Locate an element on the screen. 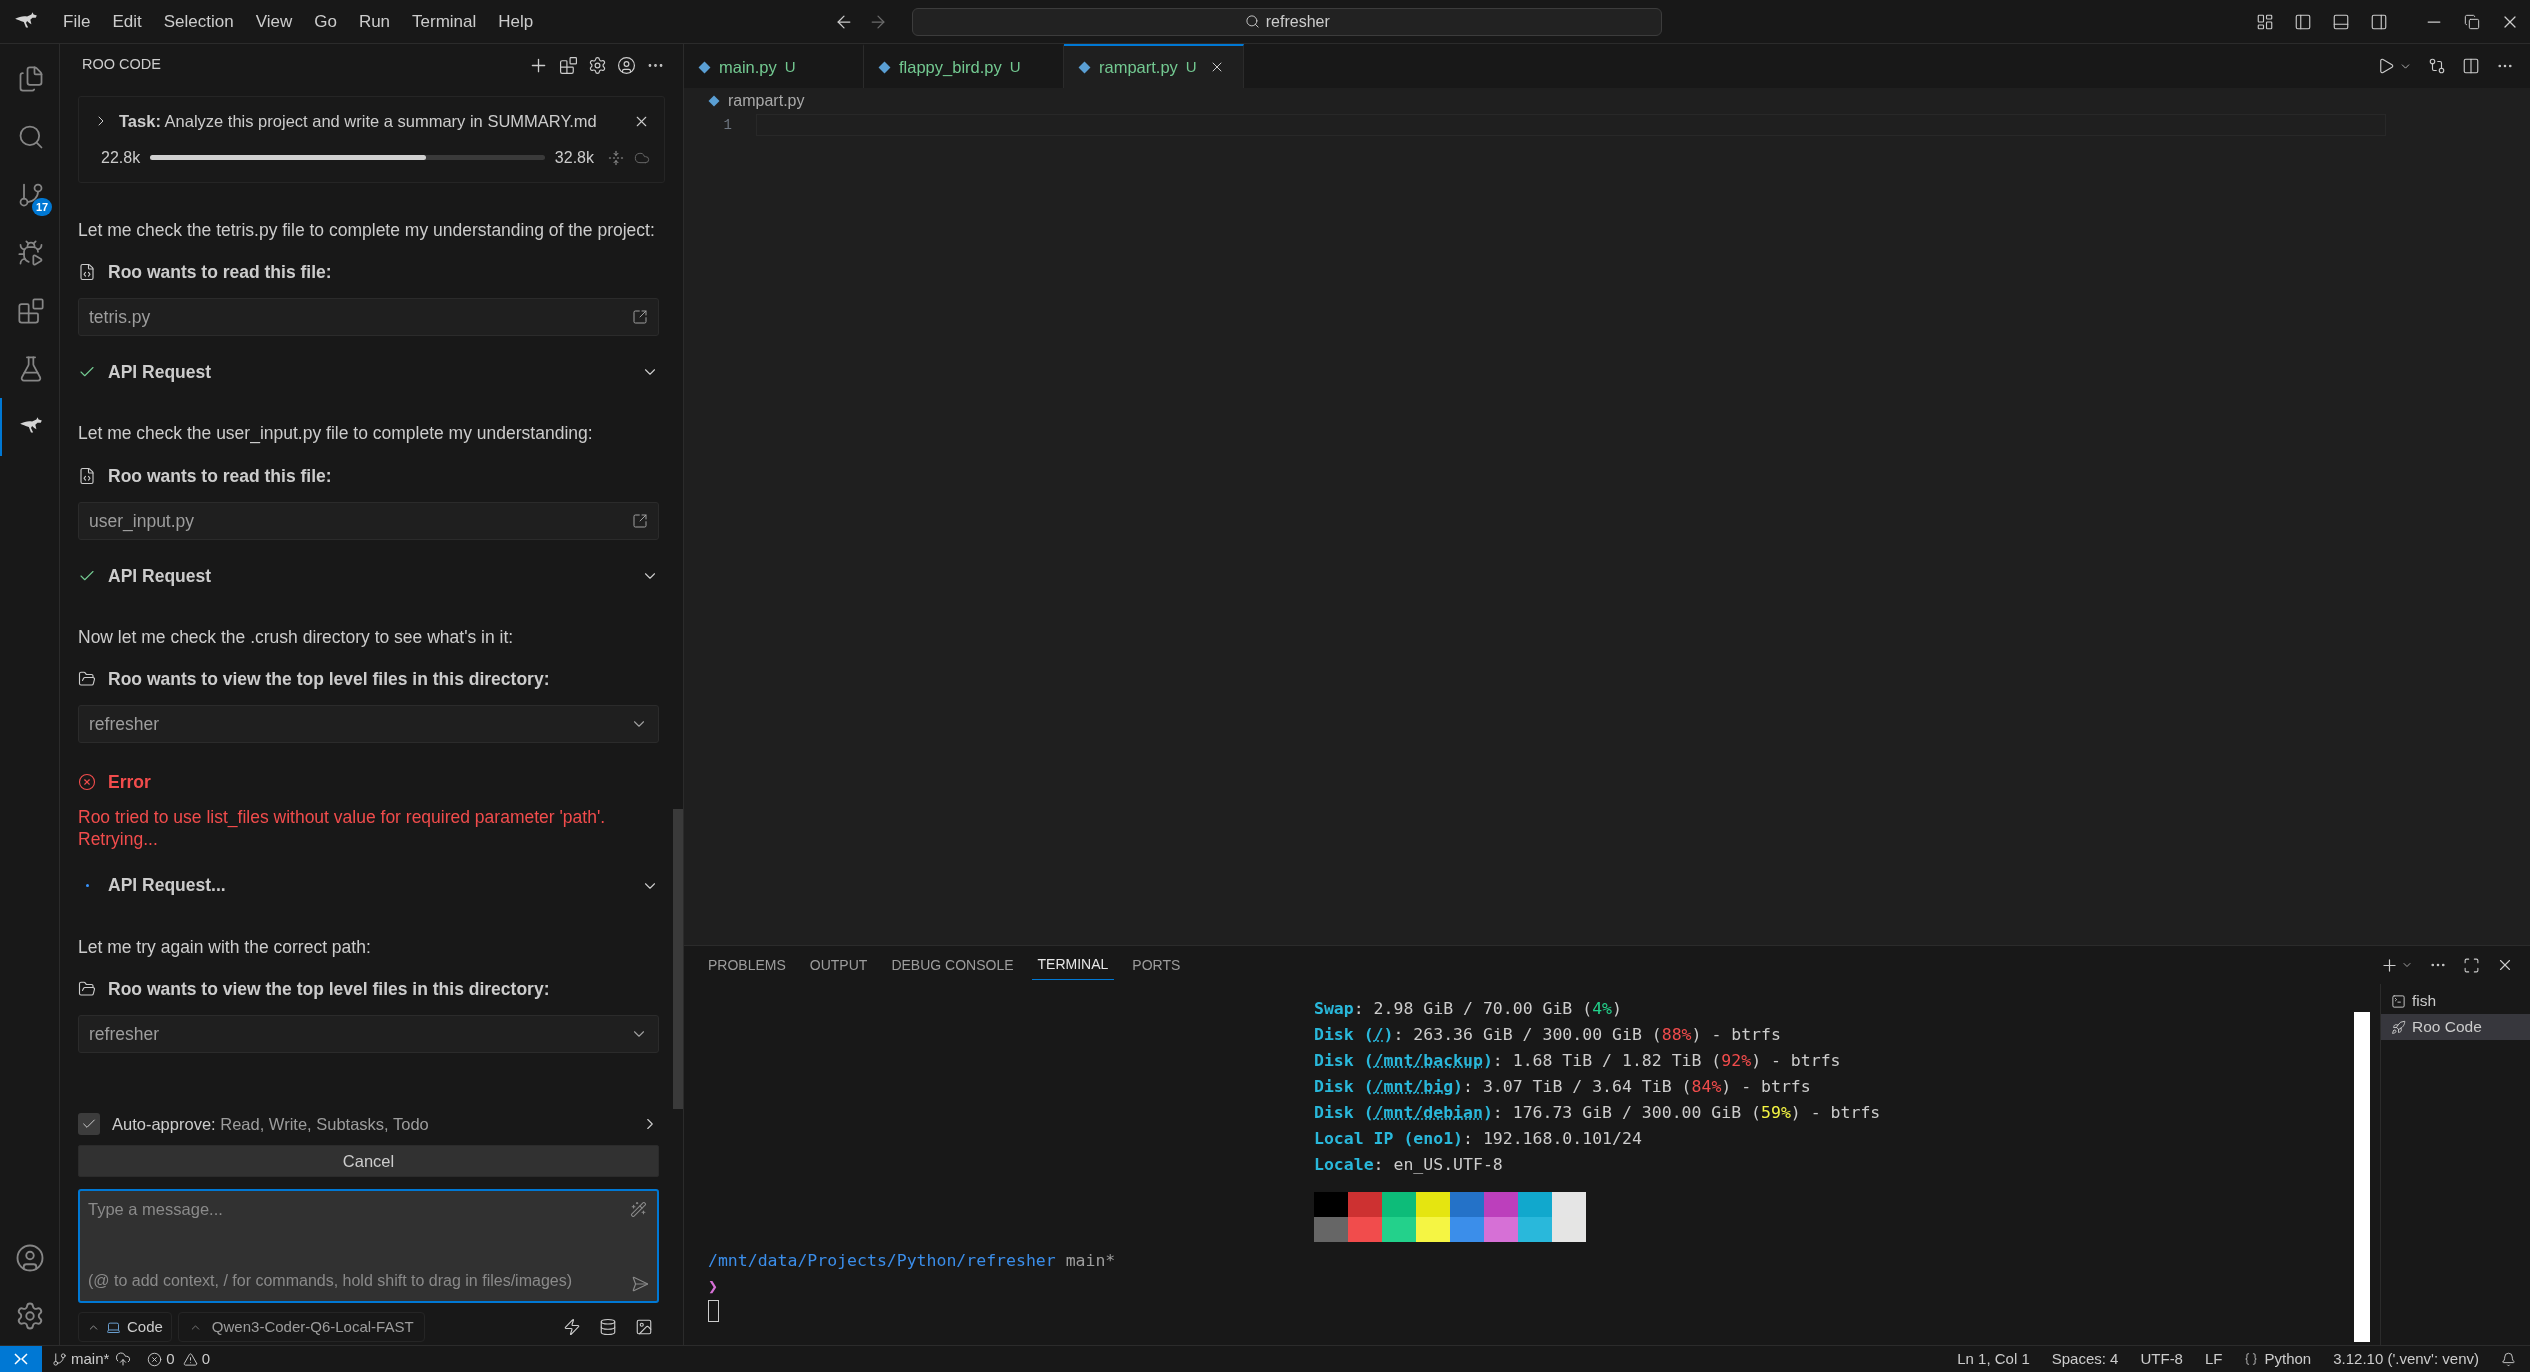 The height and width of the screenshot is (1372, 2530). prompt-symbol: ❯ is located at coordinates (713, 1287).